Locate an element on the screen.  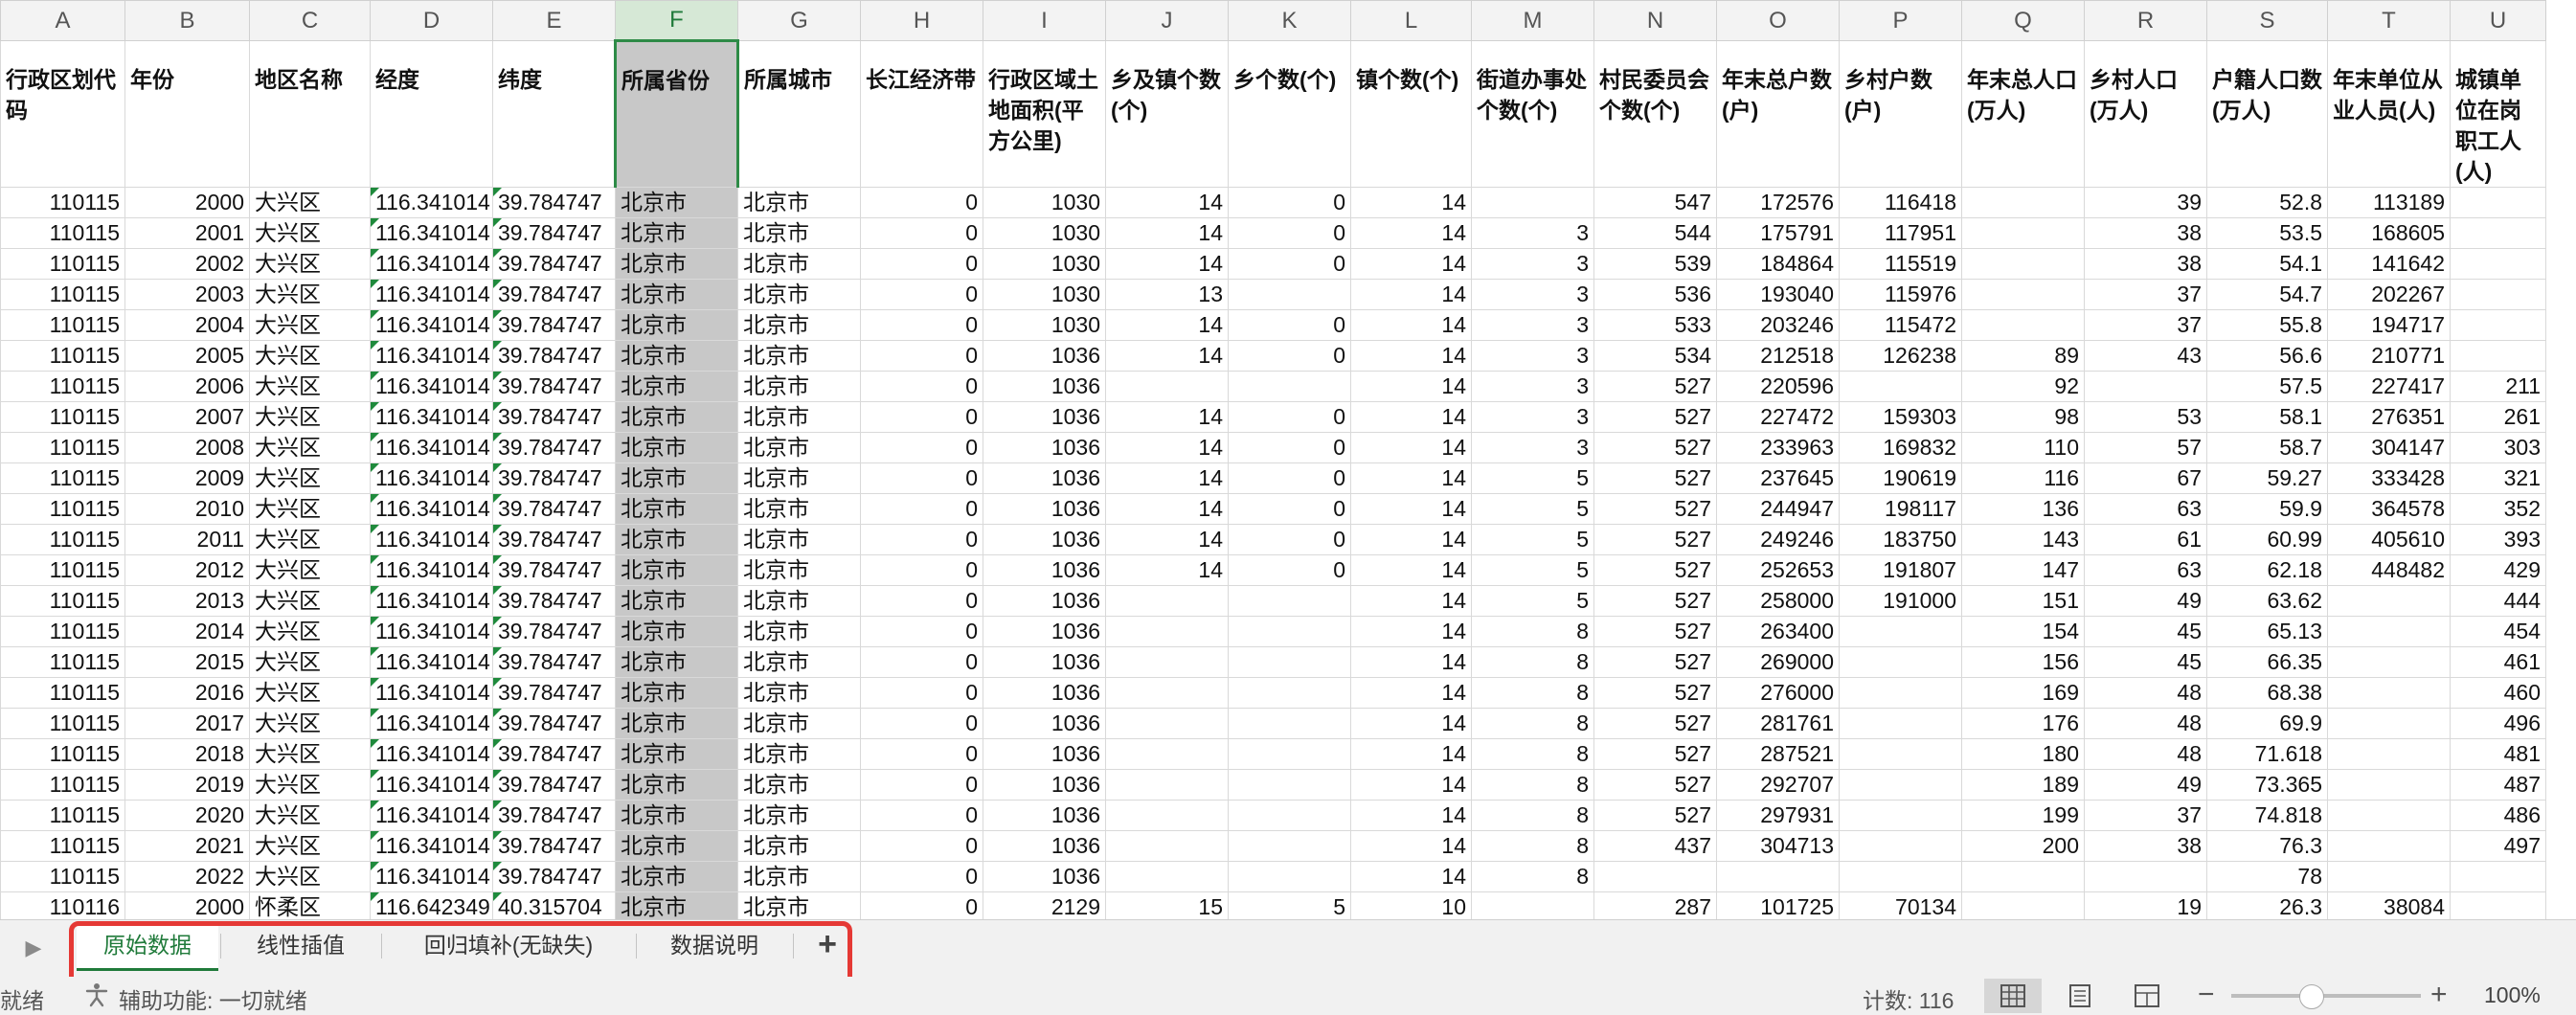
cell: 175791 is located at coordinates (1778, 233).